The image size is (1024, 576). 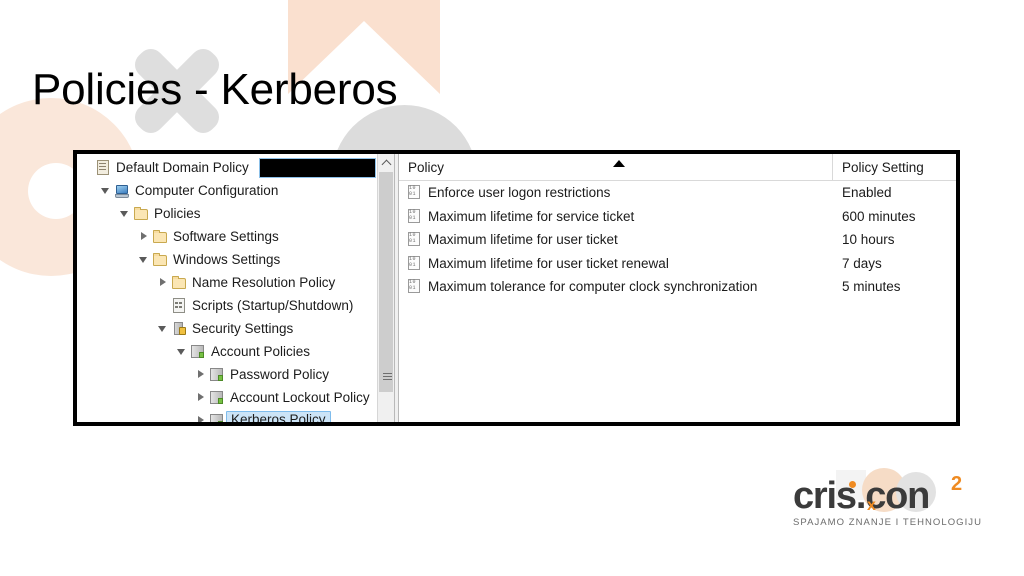 What do you see at coordinates (619, 163) in the screenshot?
I see `sort-ascending-icon` at bounding box center [619, 163].